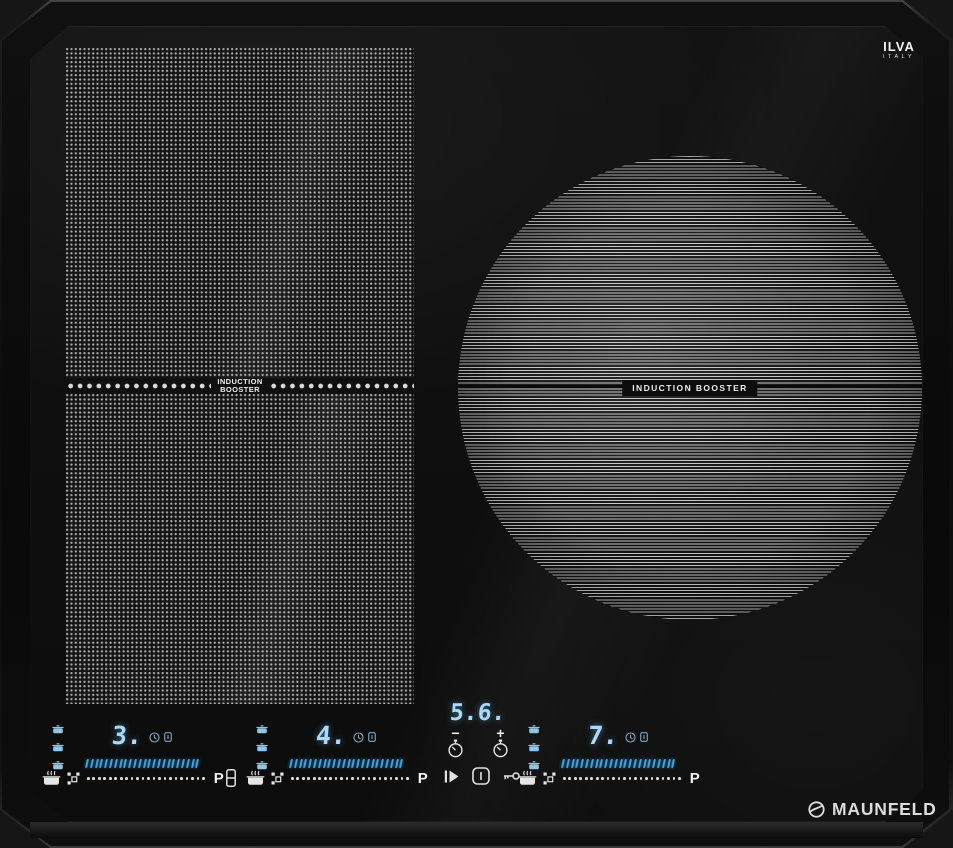 The height and width of the screenshot is (848, 953). What do you see at coordinates (341, 386) in the screenshot?
I see `divider-dots-right` at bounding box center [341, 386].